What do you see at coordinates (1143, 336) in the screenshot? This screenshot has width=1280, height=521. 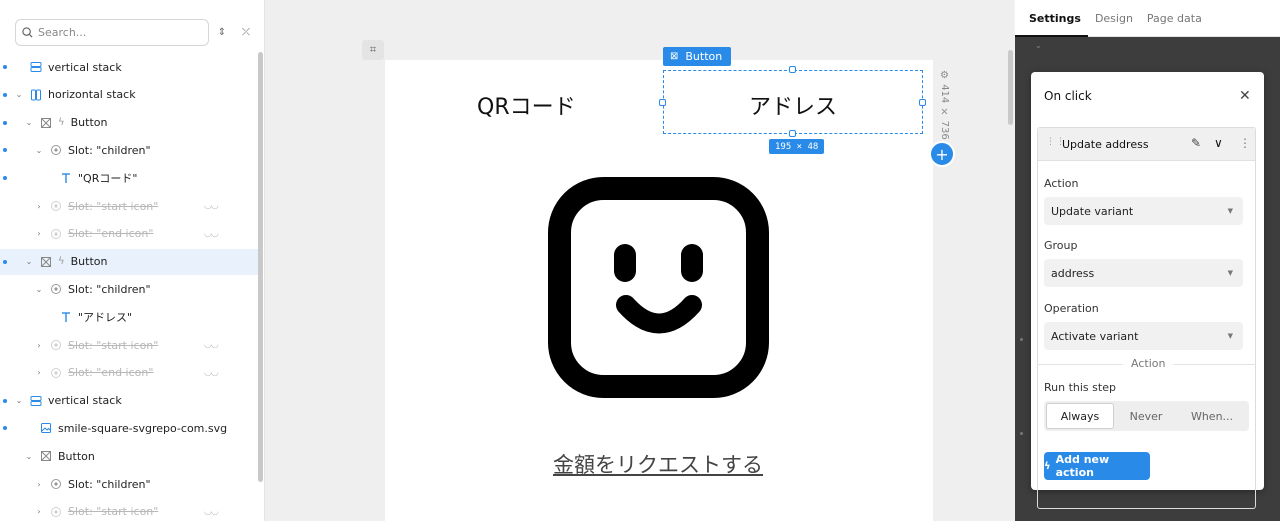 I see `operation-select: Activate variant ▼` at bounding box center [1143, 336].